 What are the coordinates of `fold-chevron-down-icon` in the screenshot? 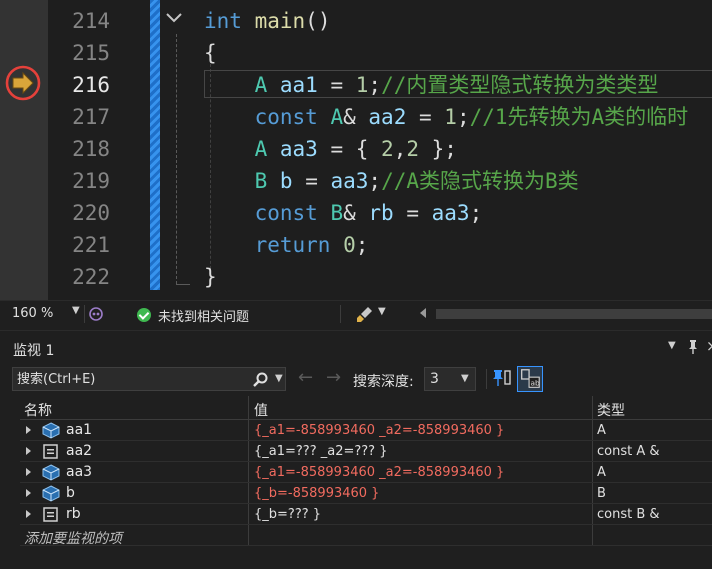 It's located at (174, 18).